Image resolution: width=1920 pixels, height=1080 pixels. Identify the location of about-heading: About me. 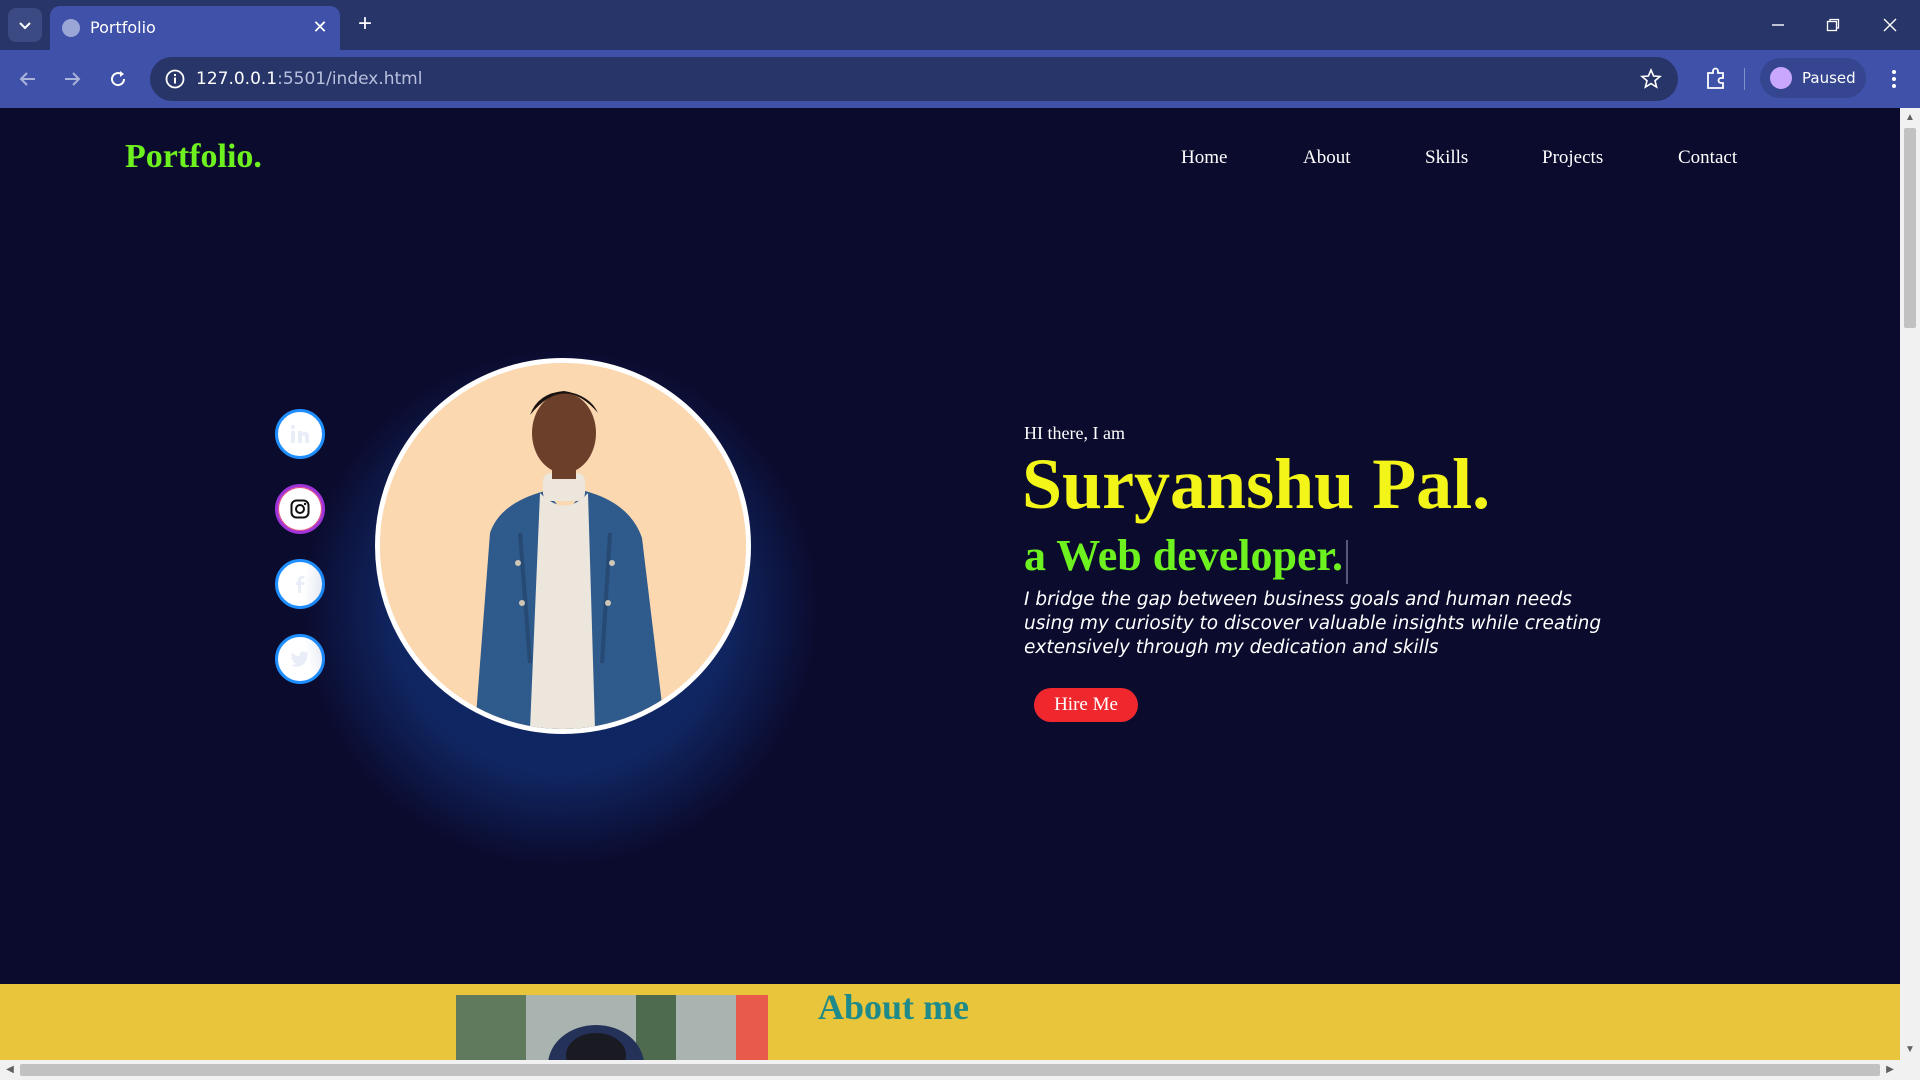
(893, 1007).